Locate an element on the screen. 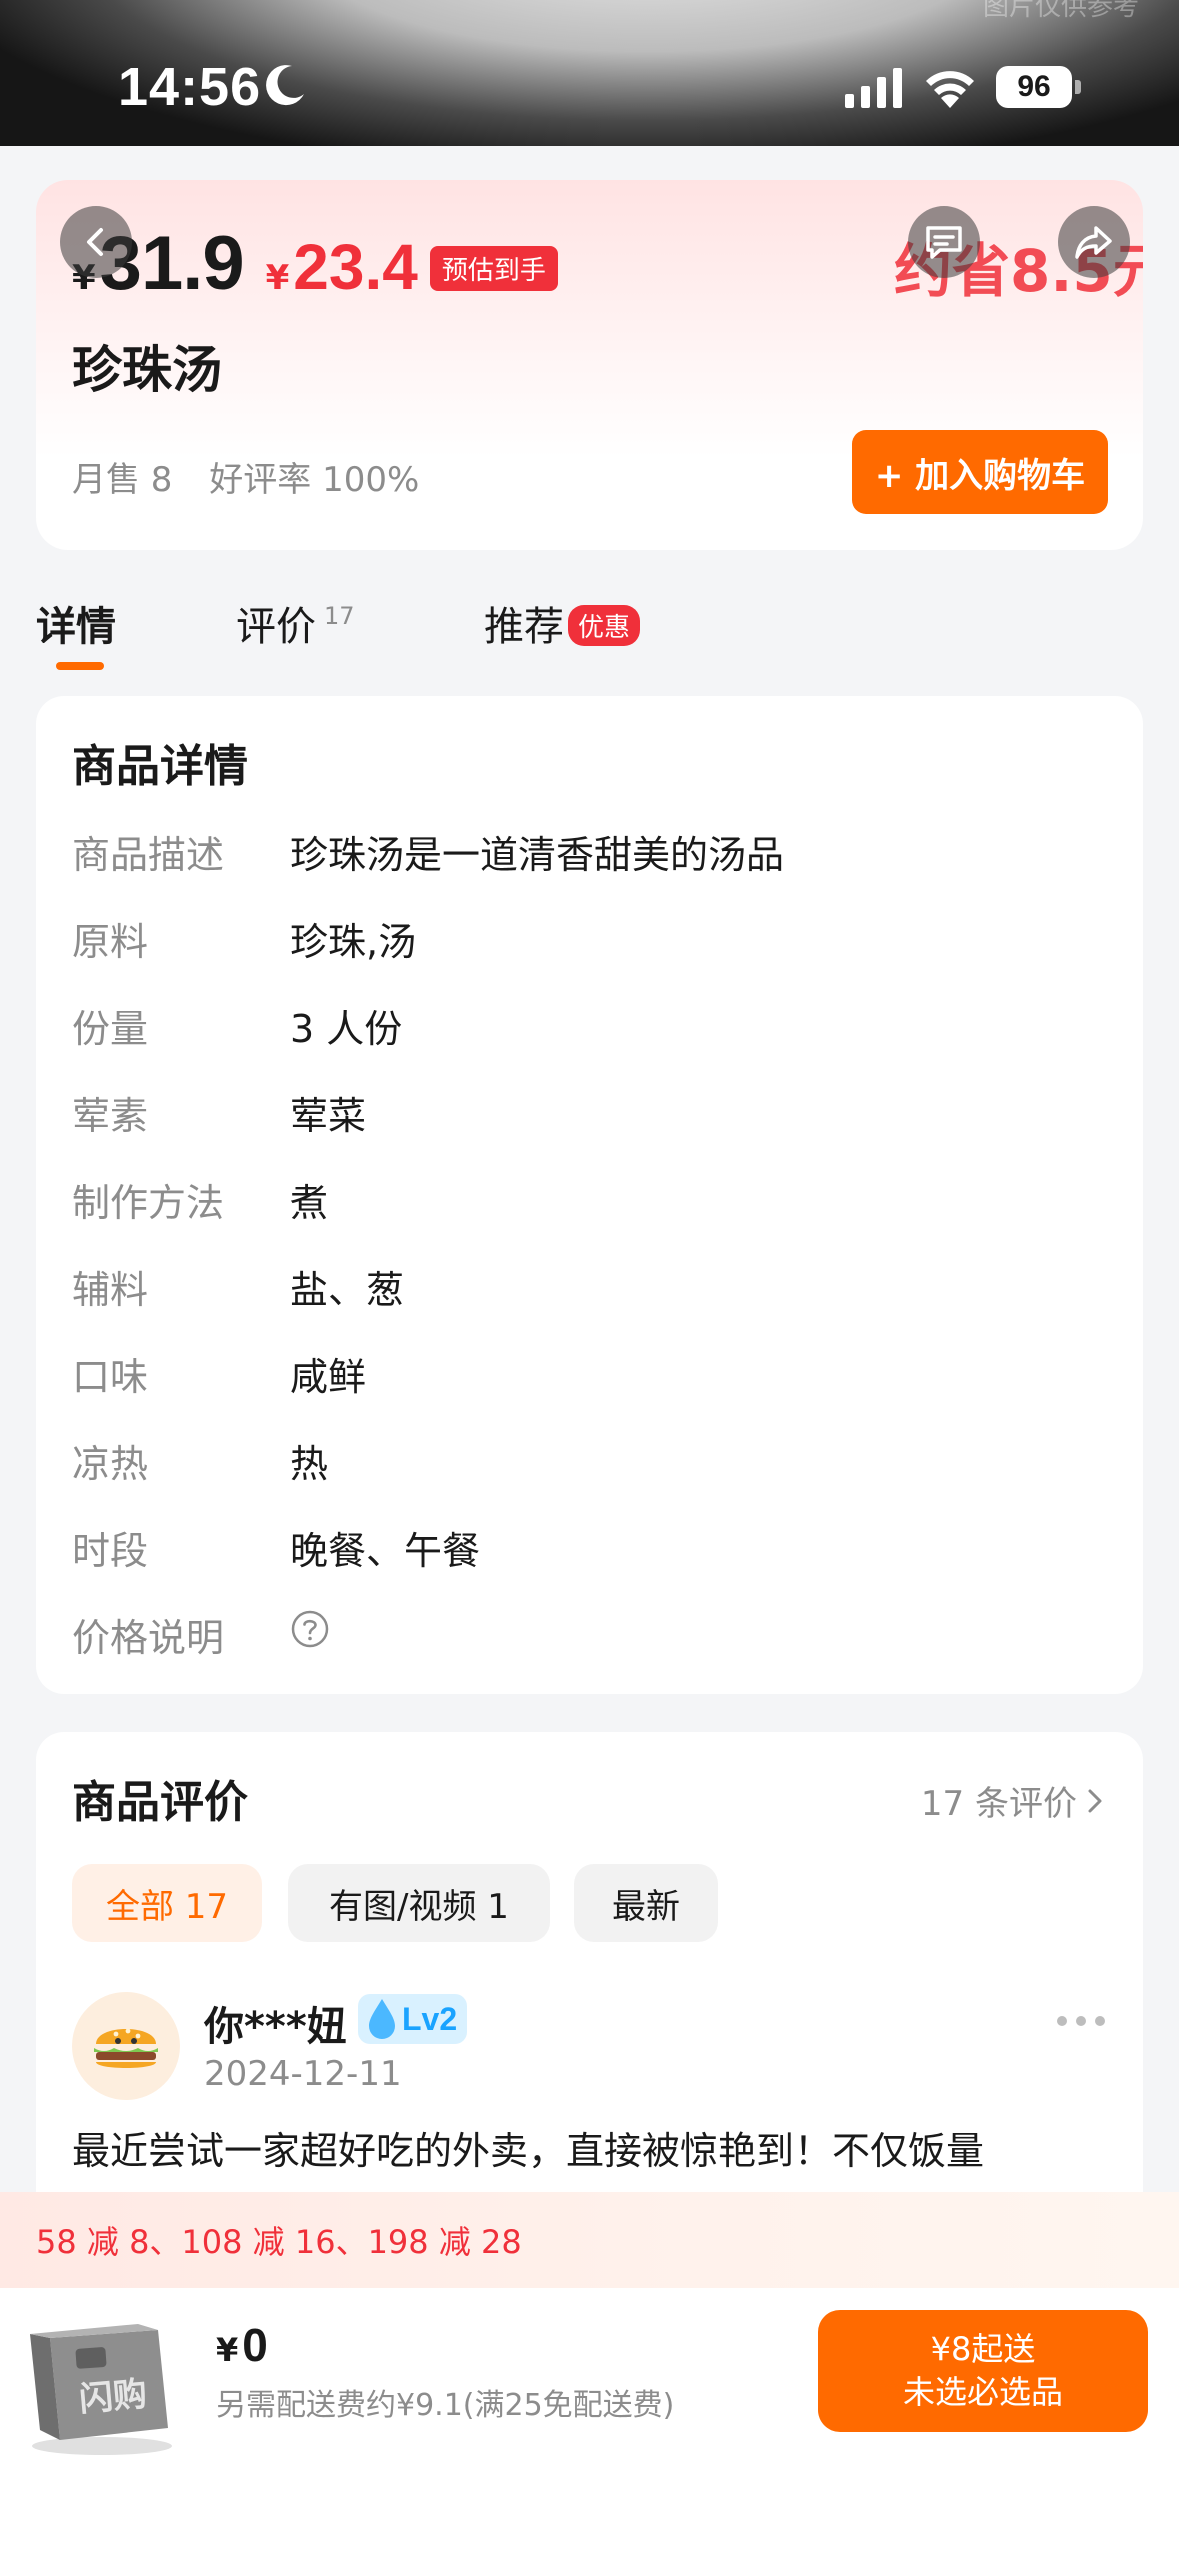 The image size is (1179, 2556). detail-row-timeslot: 时段 晚餐、午餐 is located at coordinates (276, 1547).